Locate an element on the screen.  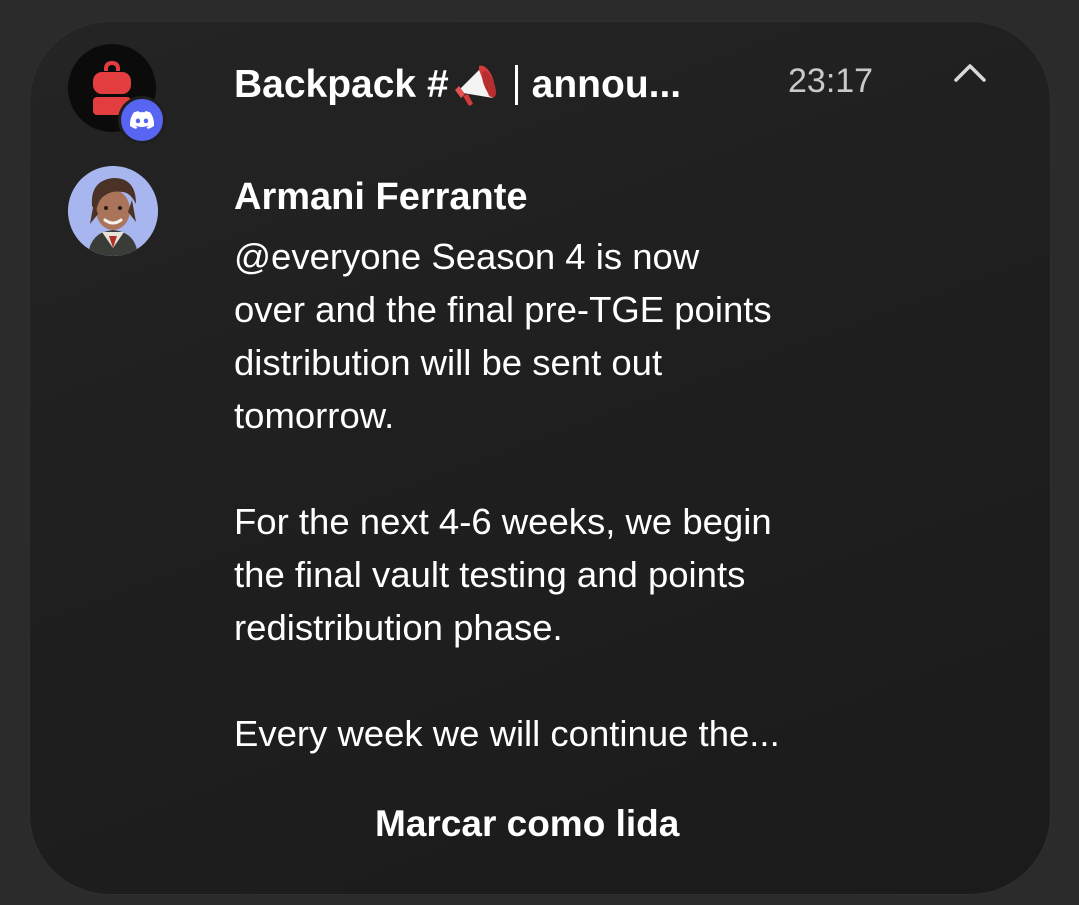
notification-time: 23:17 is located at coordinates (831, 81).